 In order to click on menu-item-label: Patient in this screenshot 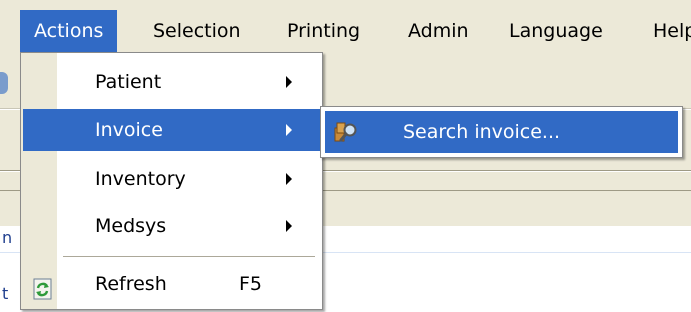, I will do `click(128, 82)`.